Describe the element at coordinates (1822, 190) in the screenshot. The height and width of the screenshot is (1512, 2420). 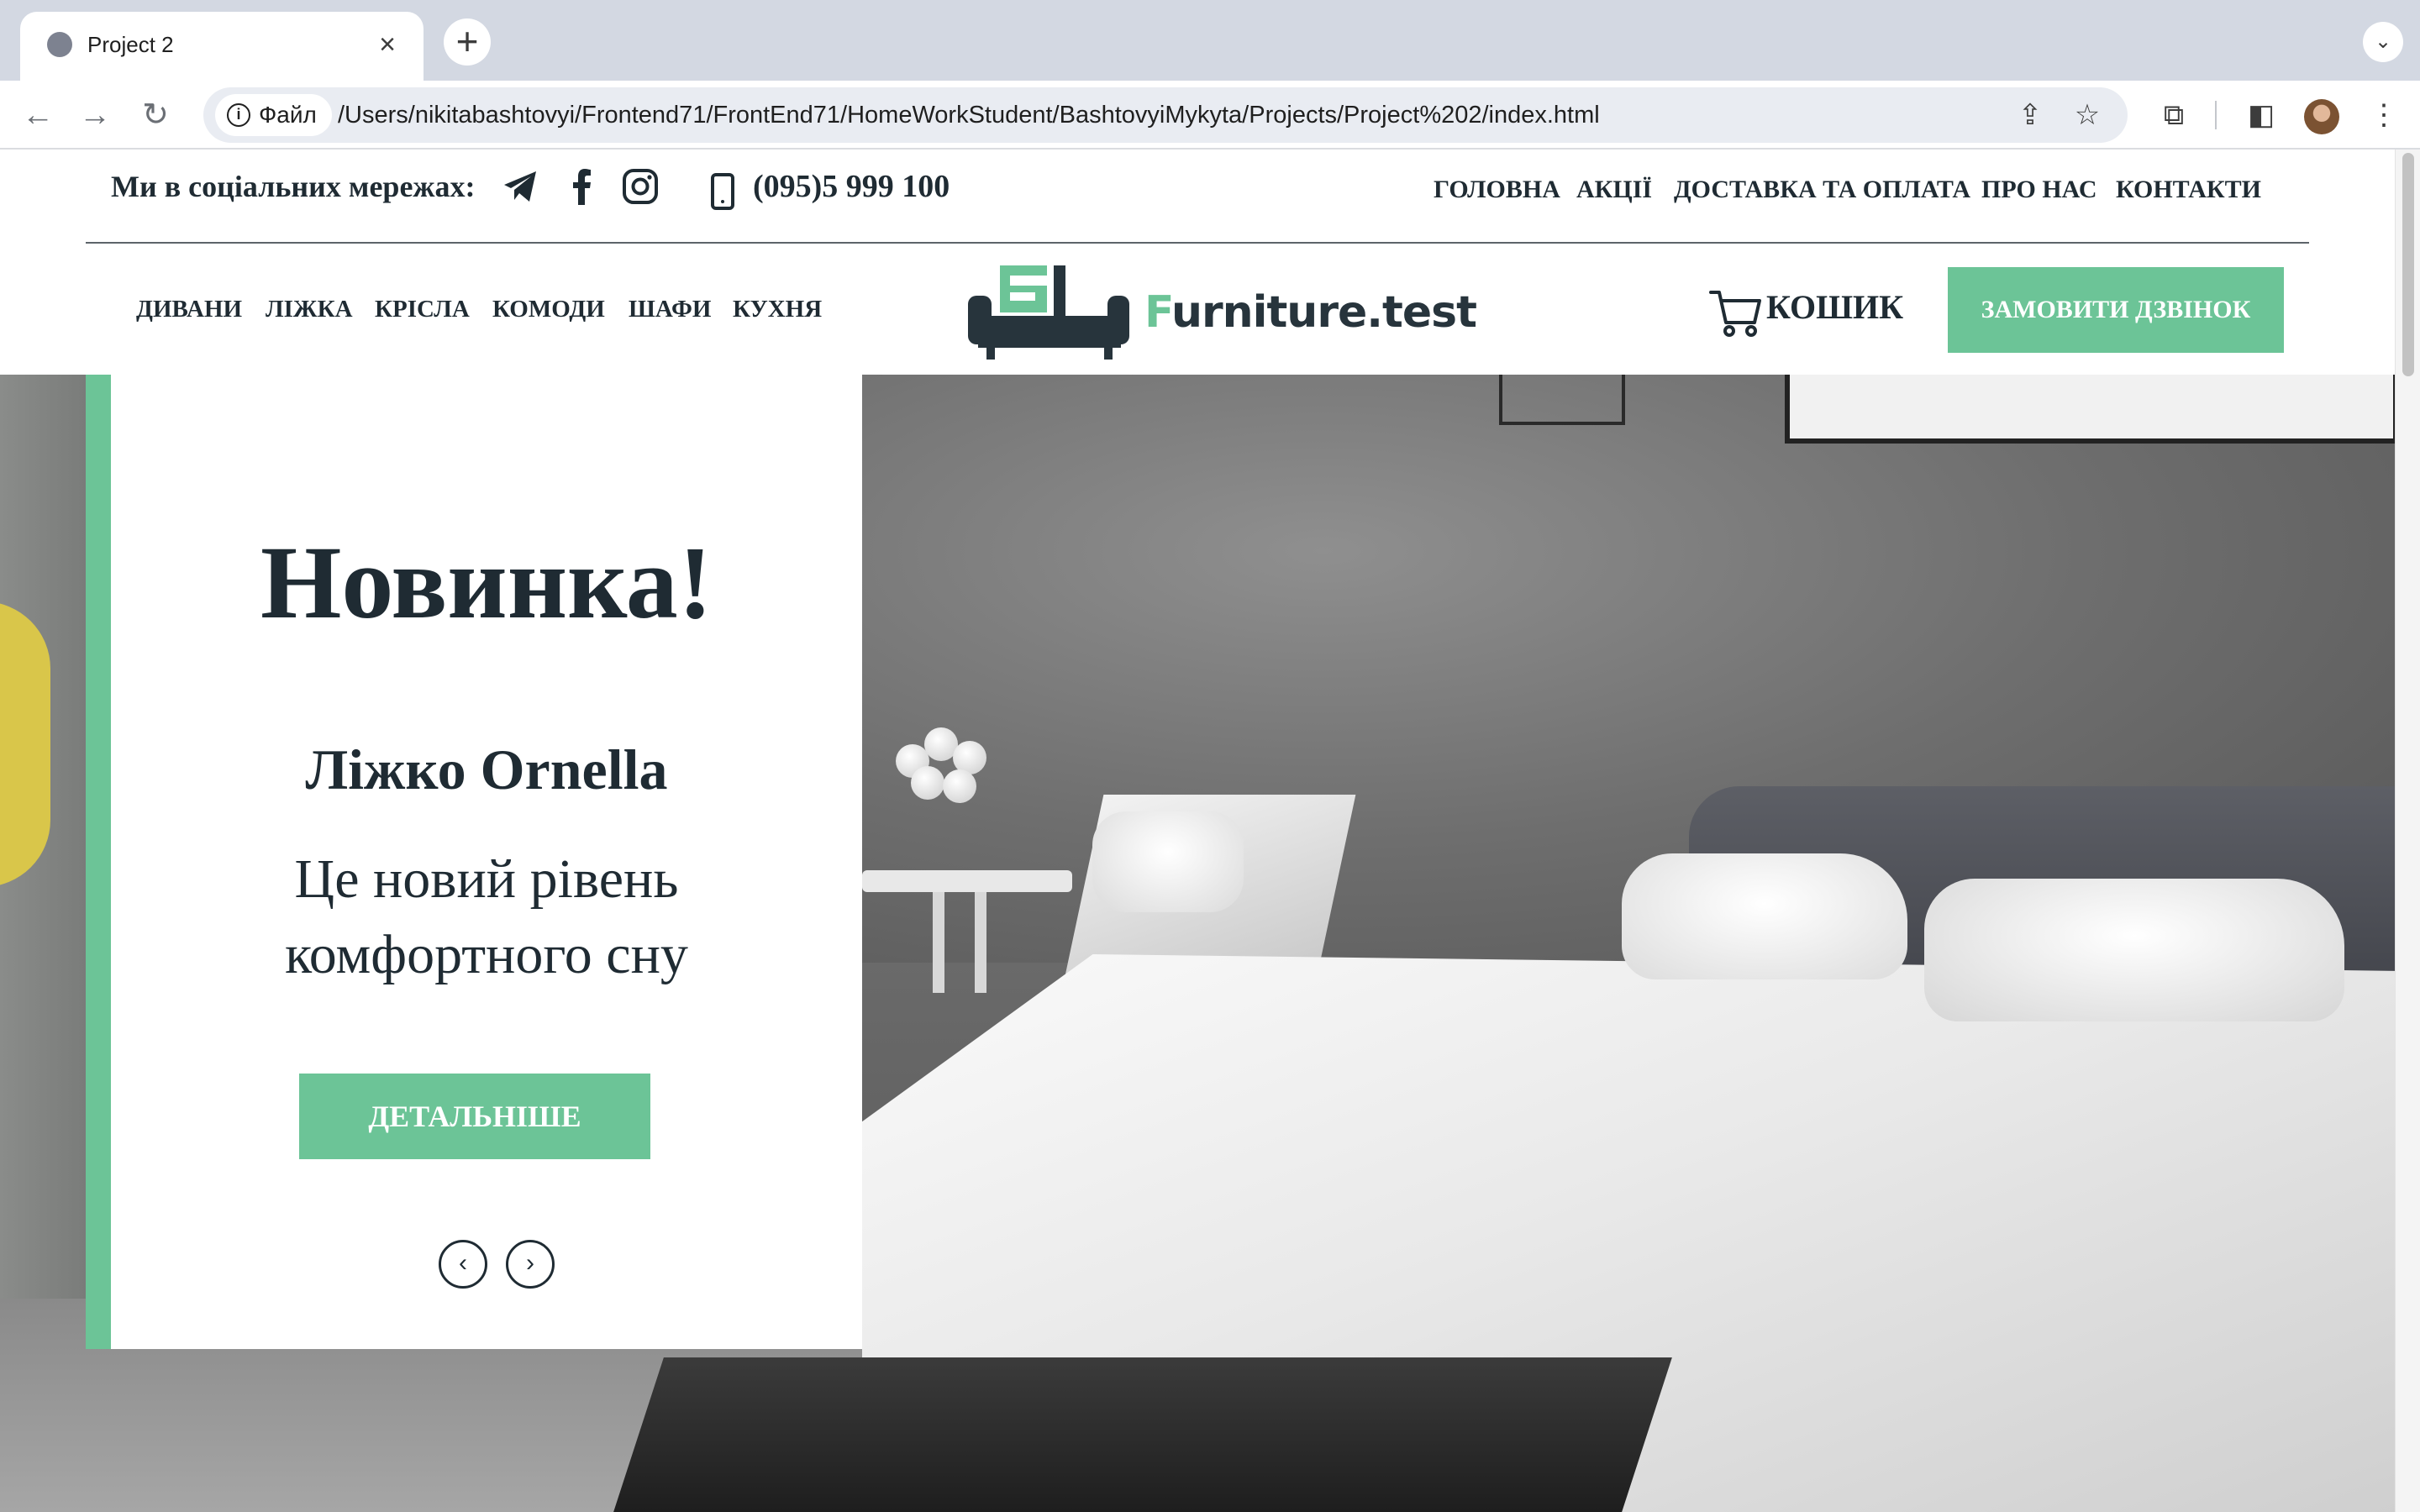
I see `top-nav-delivery: ДОСТАВКА ТА ОПЛАТА` at that location.